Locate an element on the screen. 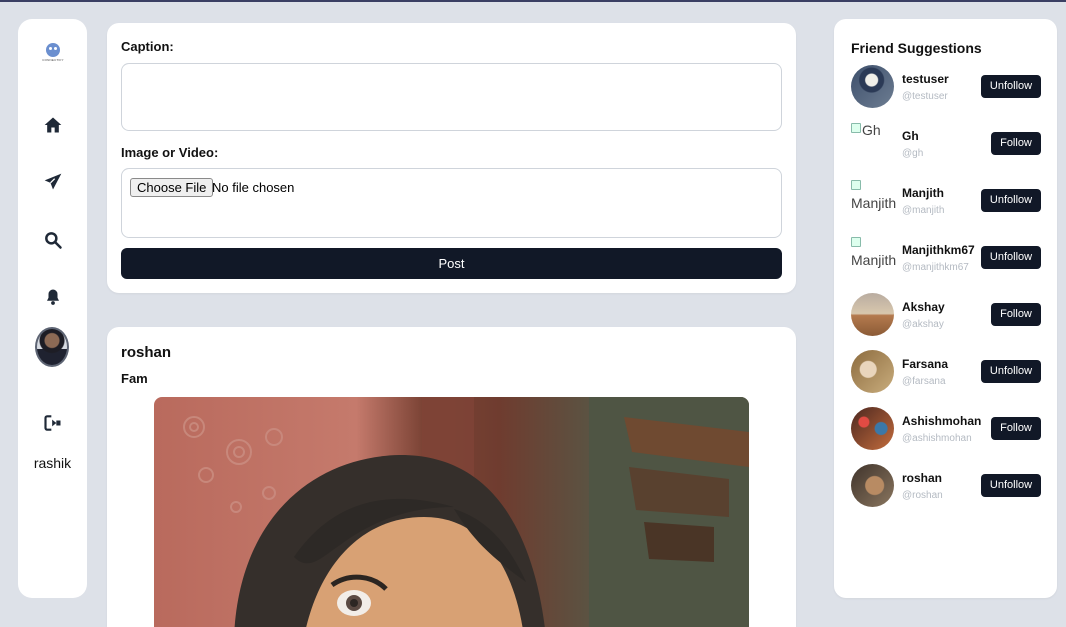 This screenshot has width=1066, height=627. left-sidebar: CONNECTIFY rashik is located at coordinates (52, 308).